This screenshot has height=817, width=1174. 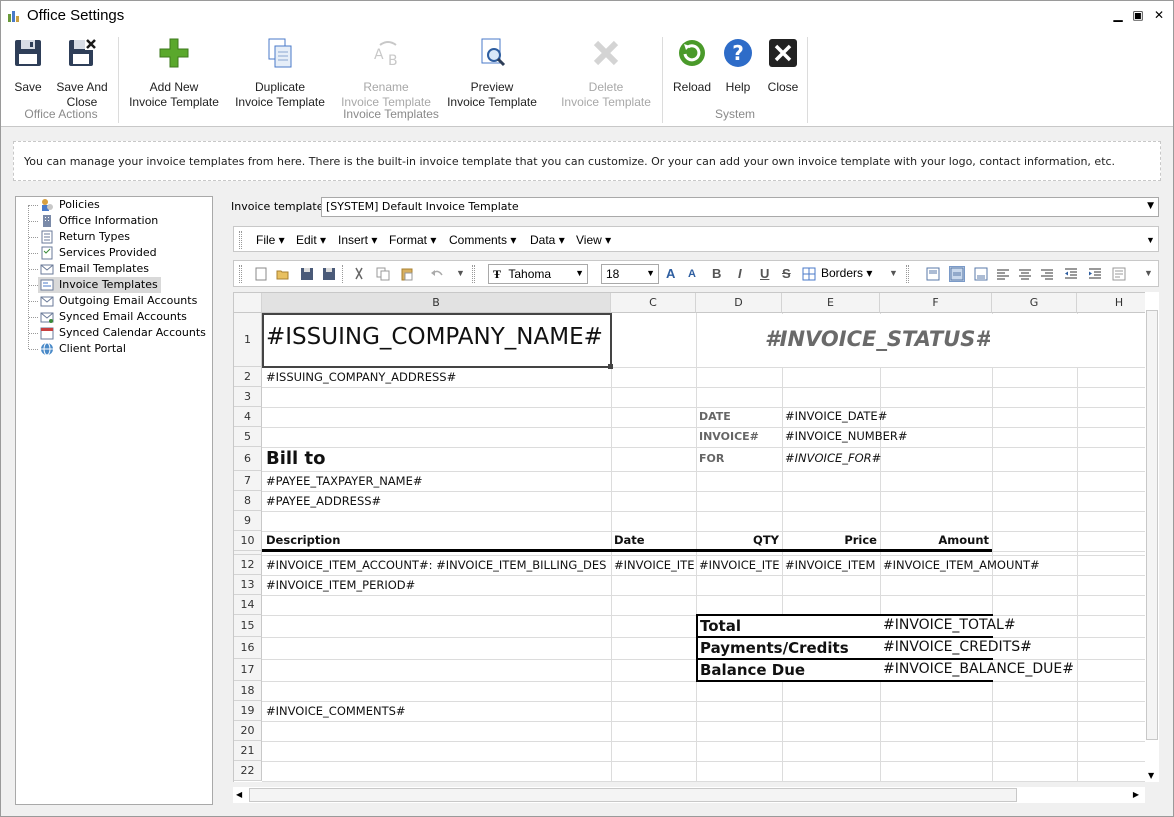 What do you see at coordinates (248, 711) in the screenshot?
I see `row-header: 19` at bounding box center [248, 711].